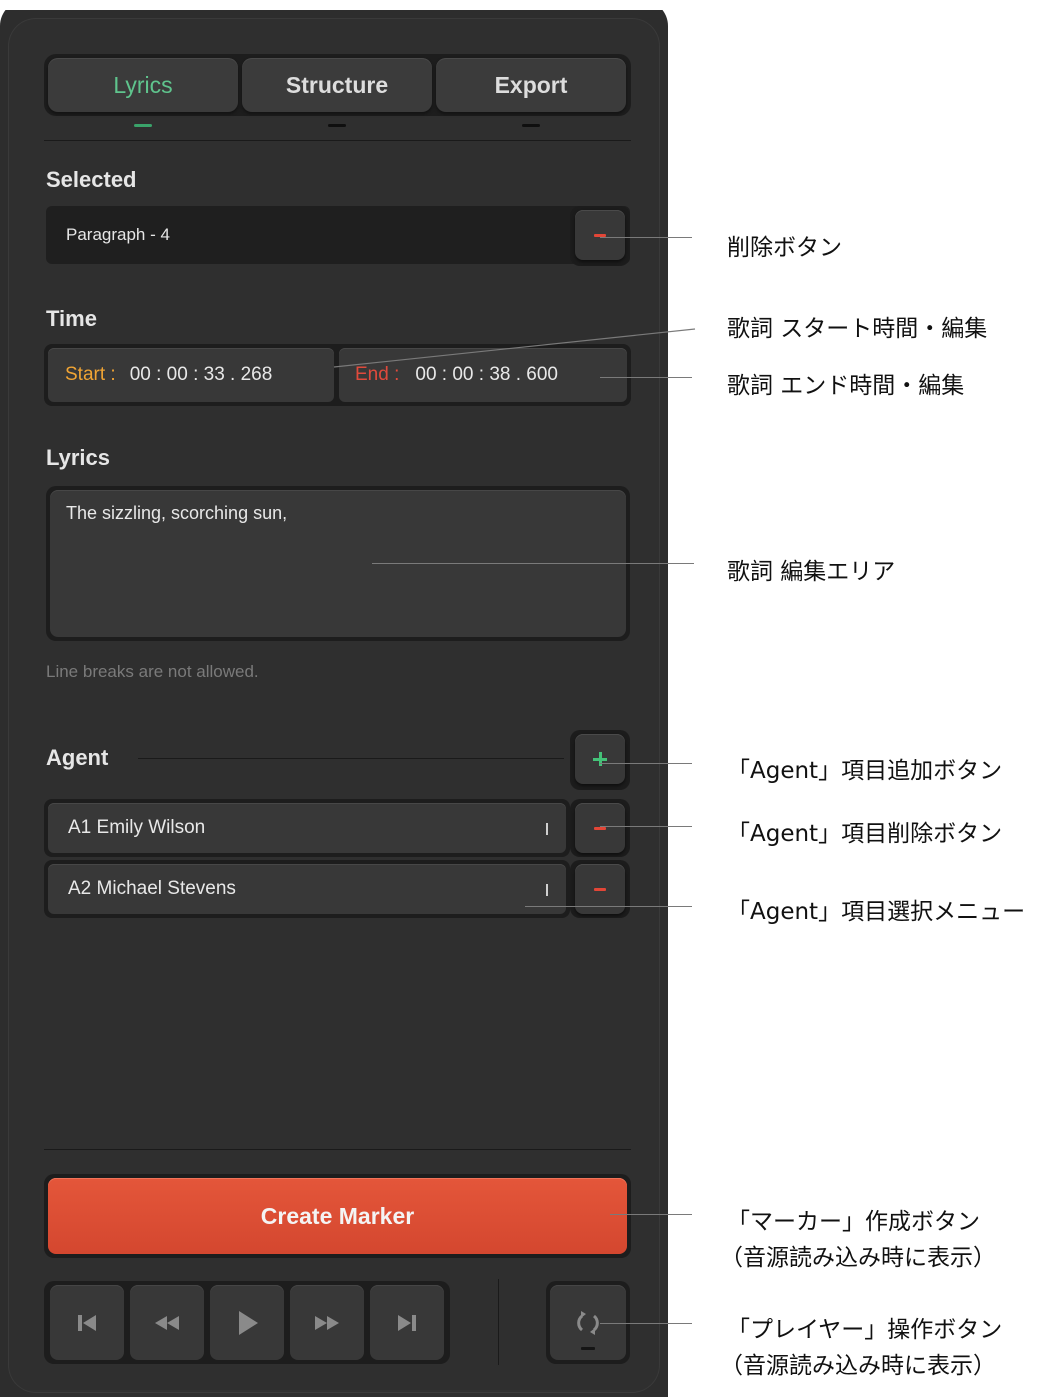  I want to click on time-heading: Time, so click(71, 318).